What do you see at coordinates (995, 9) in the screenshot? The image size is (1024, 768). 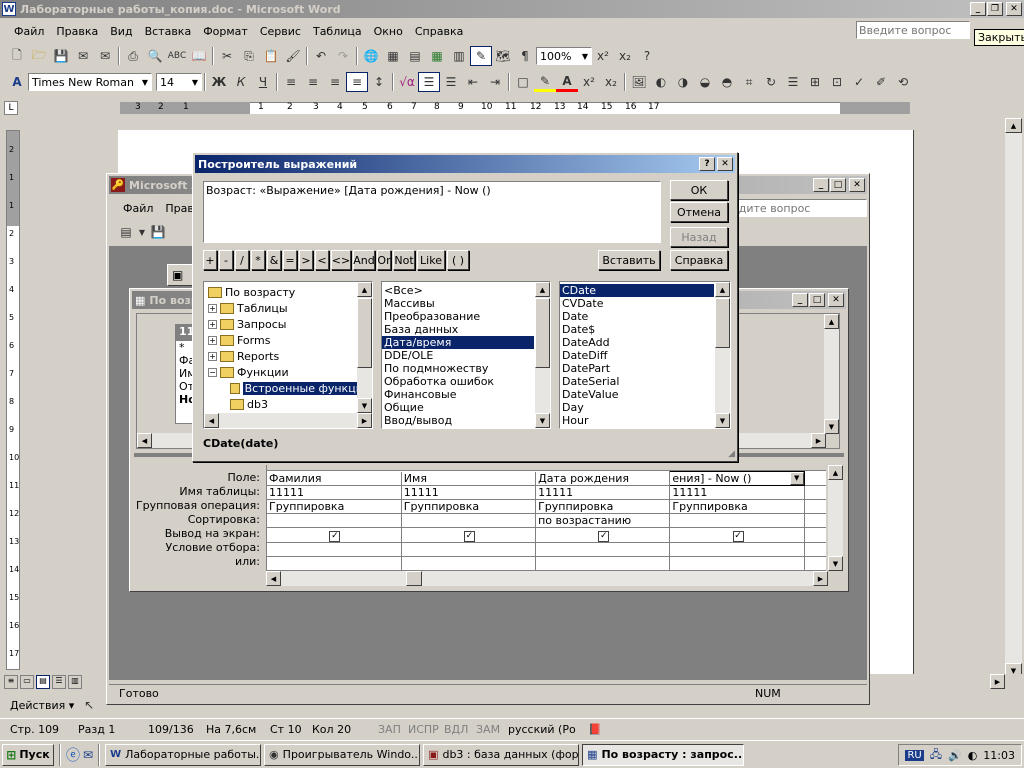 I see `restore-button: ❐` at bounding box center [995, 9].